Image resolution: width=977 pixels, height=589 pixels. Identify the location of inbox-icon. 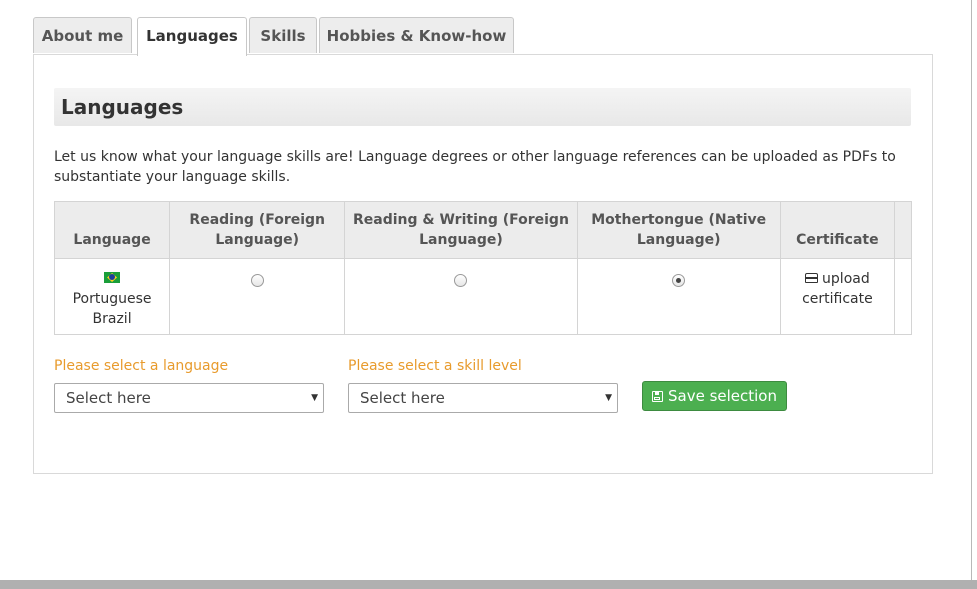
(812, 278).